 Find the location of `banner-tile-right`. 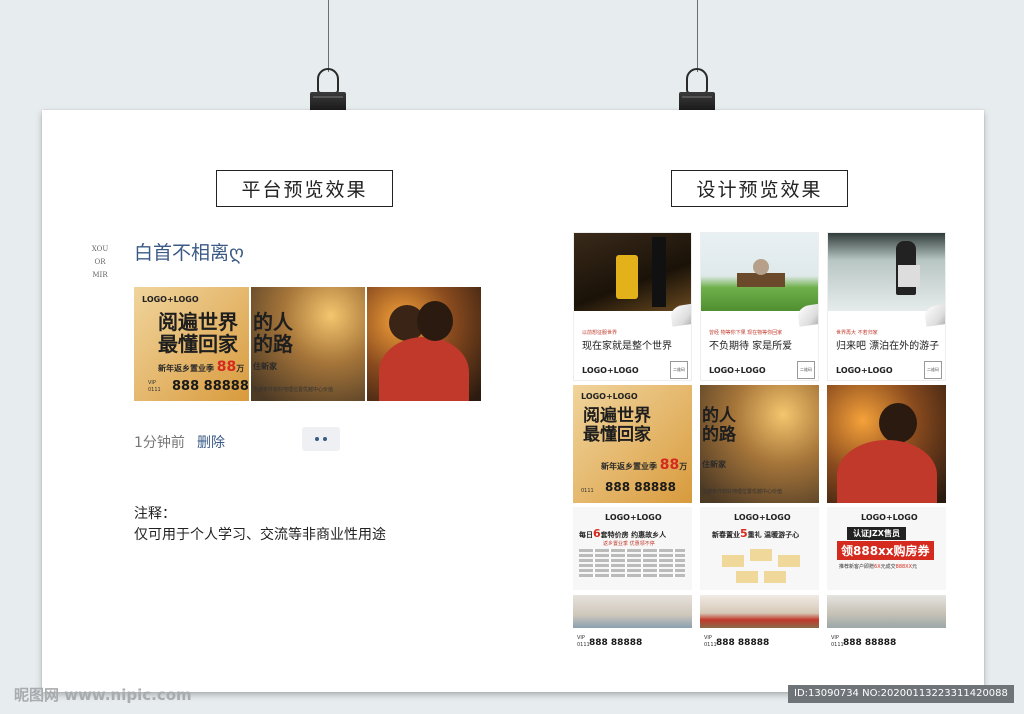

banner-tile-right is located at coordinates (424, 344).